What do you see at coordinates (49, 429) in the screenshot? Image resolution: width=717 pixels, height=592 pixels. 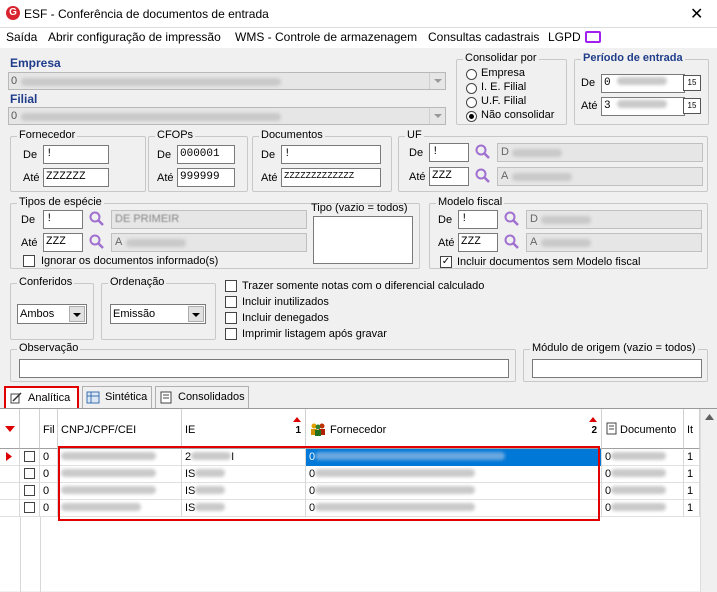 I see `col-fil: Fil` at bounding box center [49, 429].